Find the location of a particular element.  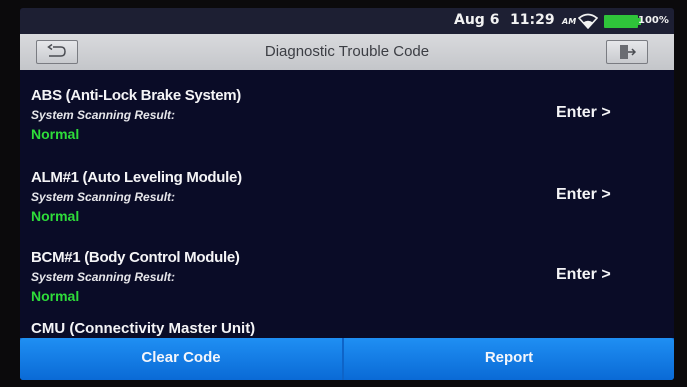

exit-icon is located at coordinates (628, 52).